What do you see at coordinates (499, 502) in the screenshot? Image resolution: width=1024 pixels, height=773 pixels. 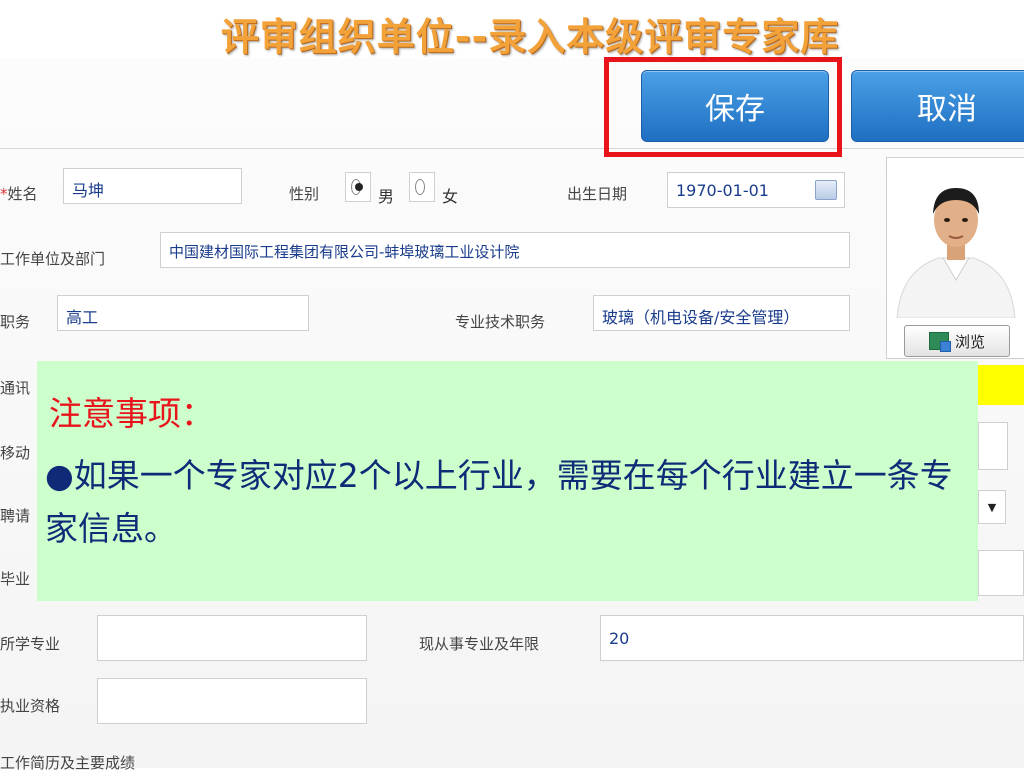 I see `notice-body: ●如果一个专家对应2个以上行业，需要在每个行业建立一条专家信息。` at bounding box center [499, 502].